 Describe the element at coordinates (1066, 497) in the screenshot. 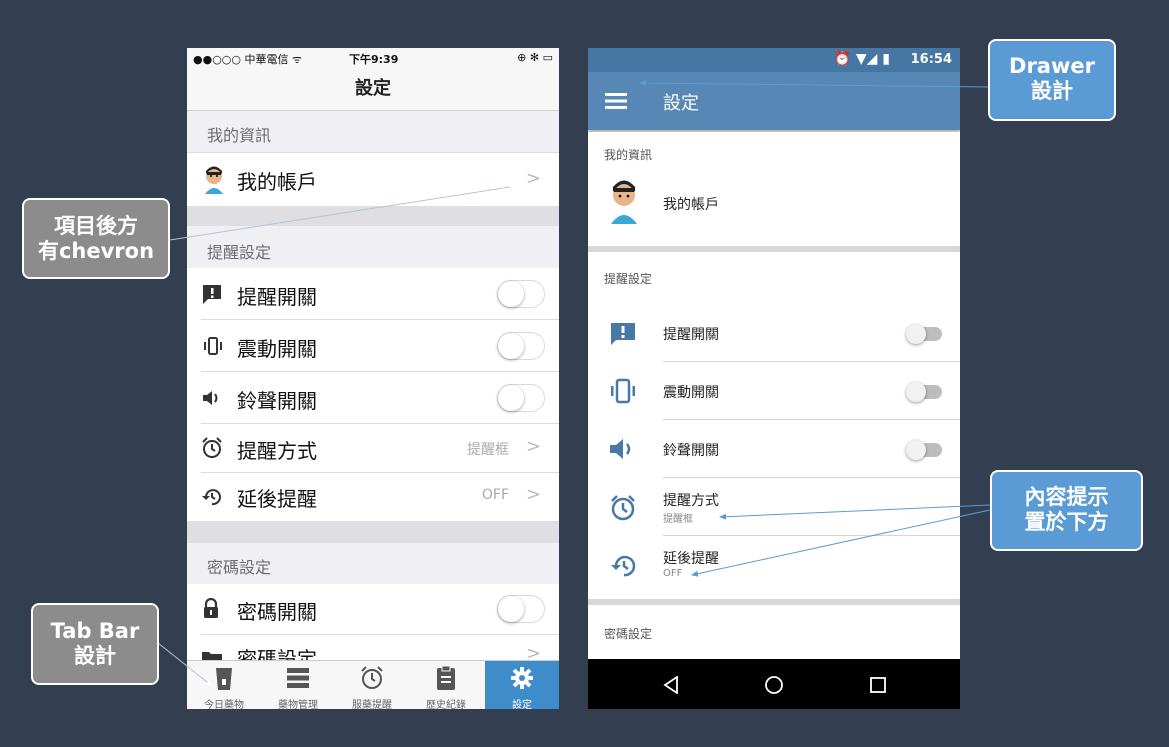

I see `callout-line: 內容提示` at that location.